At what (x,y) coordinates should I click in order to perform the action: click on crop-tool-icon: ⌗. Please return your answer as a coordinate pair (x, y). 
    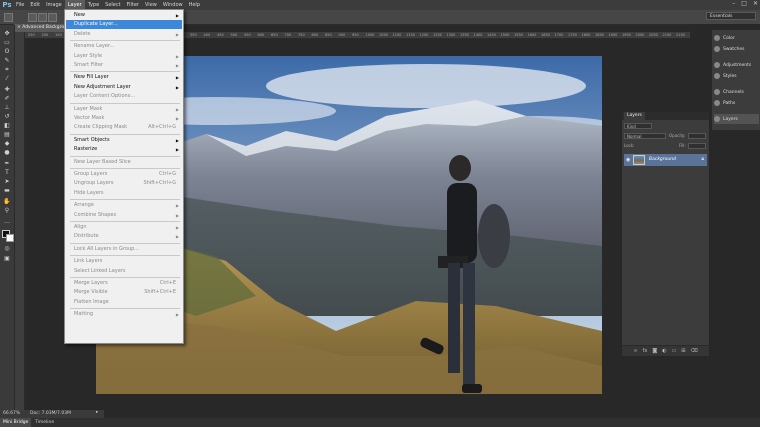
    Looking at the image, I should click on (7, 70).